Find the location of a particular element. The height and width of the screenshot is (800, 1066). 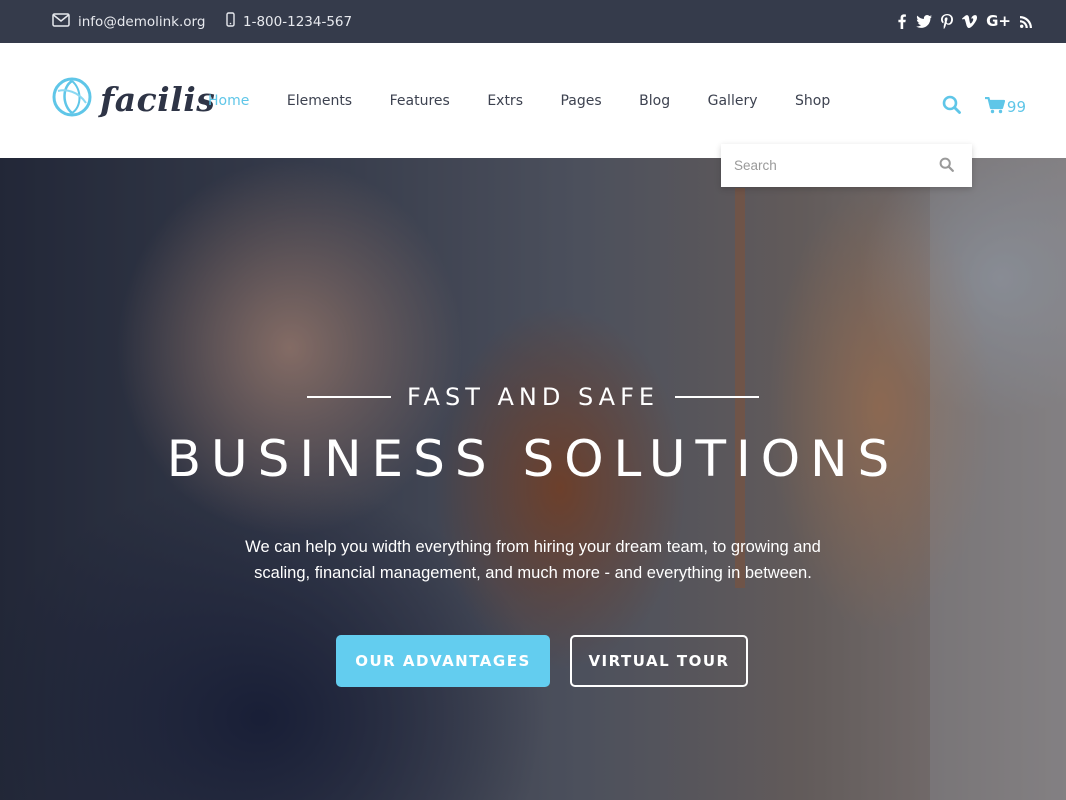

hero-eyebrow: FAST AND SAFE is located at coordinates (533, 397).